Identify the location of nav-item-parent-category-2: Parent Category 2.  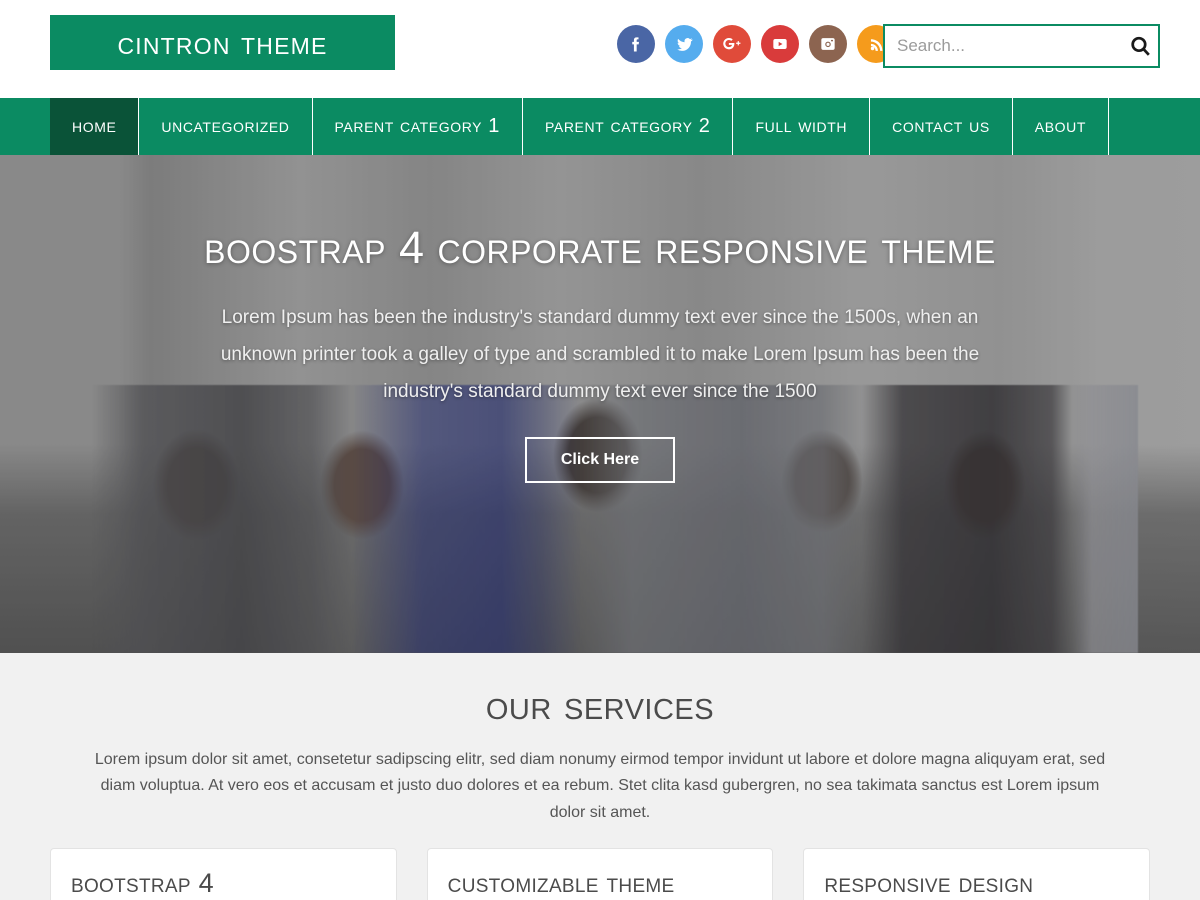
(628, 126).